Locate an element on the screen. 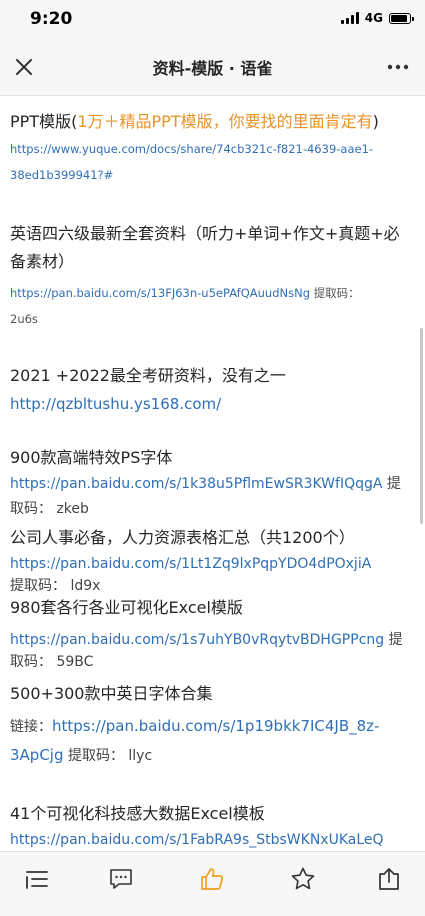 The width and height of the screenshot is (425, 916). heading-accent: 1万＋精品PPT模版，你要找的里面肯定有 is located at coordinates (225, 121).